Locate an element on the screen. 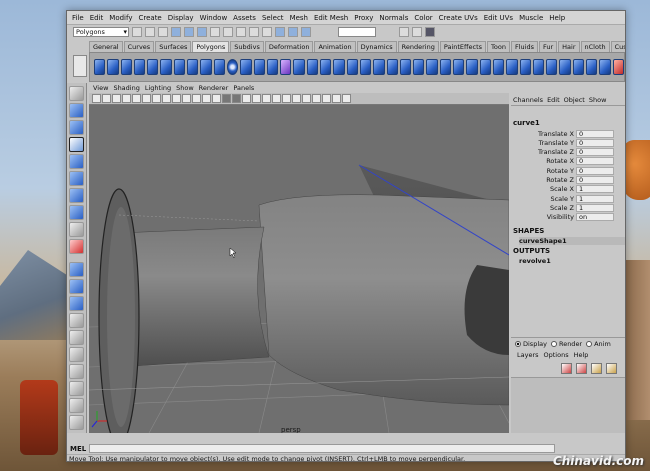 This screenshot has width=650, height=471. poly-soccer-ball-icon is located at coordinates (232, 67).